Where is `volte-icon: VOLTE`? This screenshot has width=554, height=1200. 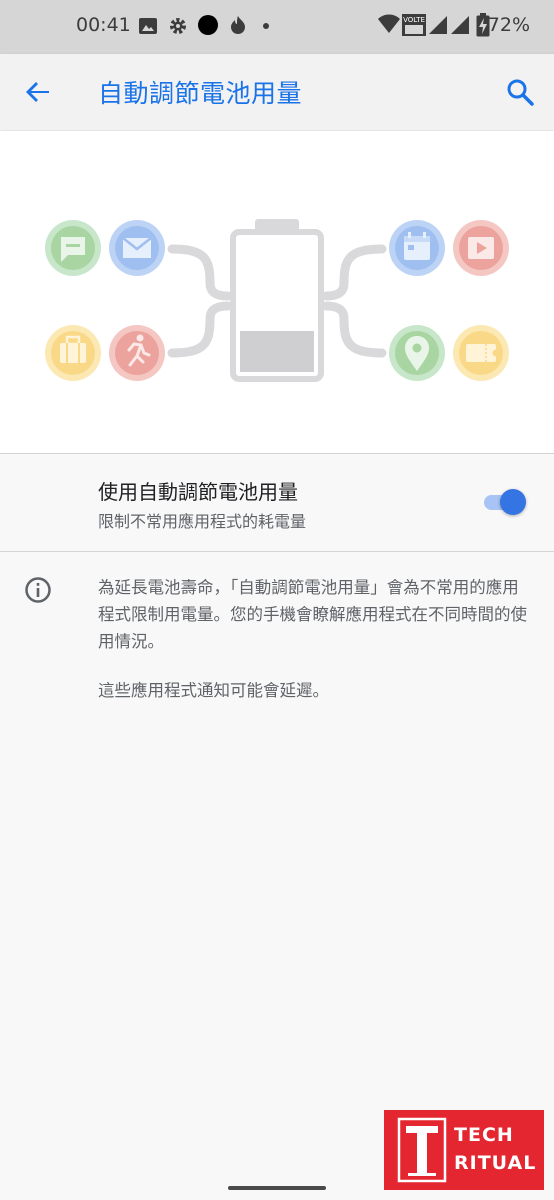
volte-icon: VOLTE is located at coordinates (414, 25).